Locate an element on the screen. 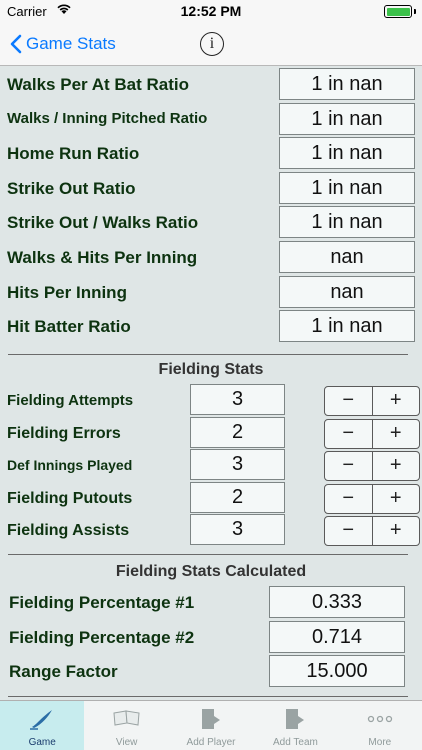 The width and height of the screenshot is (422, 750). calculated-row: Range Factor 15.000 is located at coordinates (211, 671).